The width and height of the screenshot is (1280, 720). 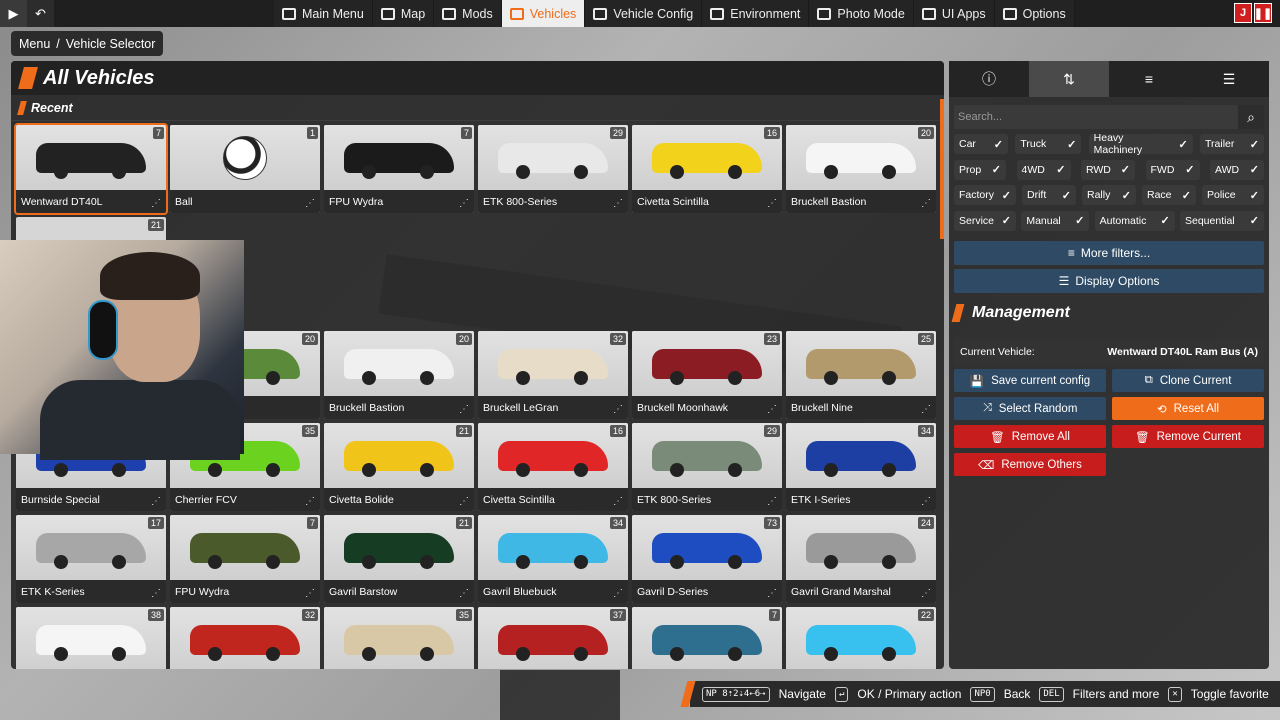 I want to click on filter-chip-car: Car ✓, so click(x=981, y=144).